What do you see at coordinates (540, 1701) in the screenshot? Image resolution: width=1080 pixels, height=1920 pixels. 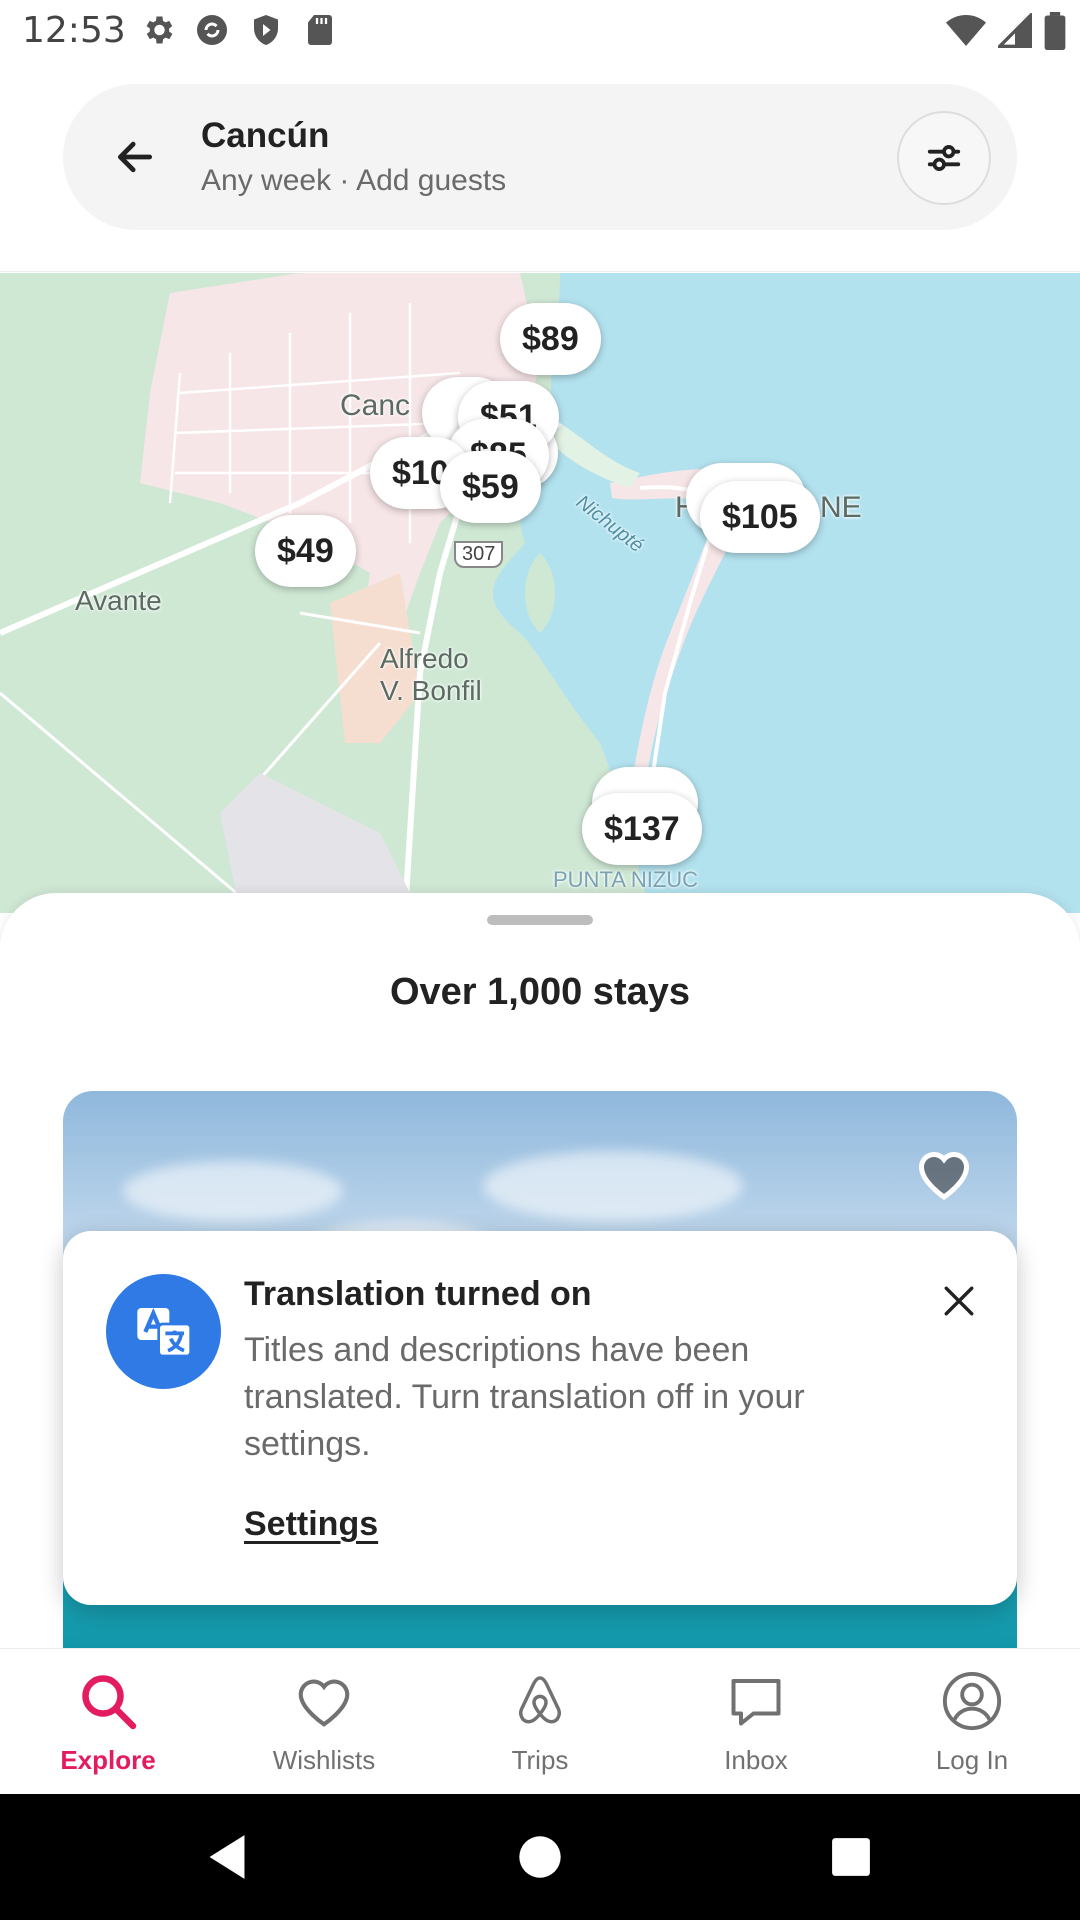 I see `airbnb-logo-icon` at bounding box center [540, 1701].